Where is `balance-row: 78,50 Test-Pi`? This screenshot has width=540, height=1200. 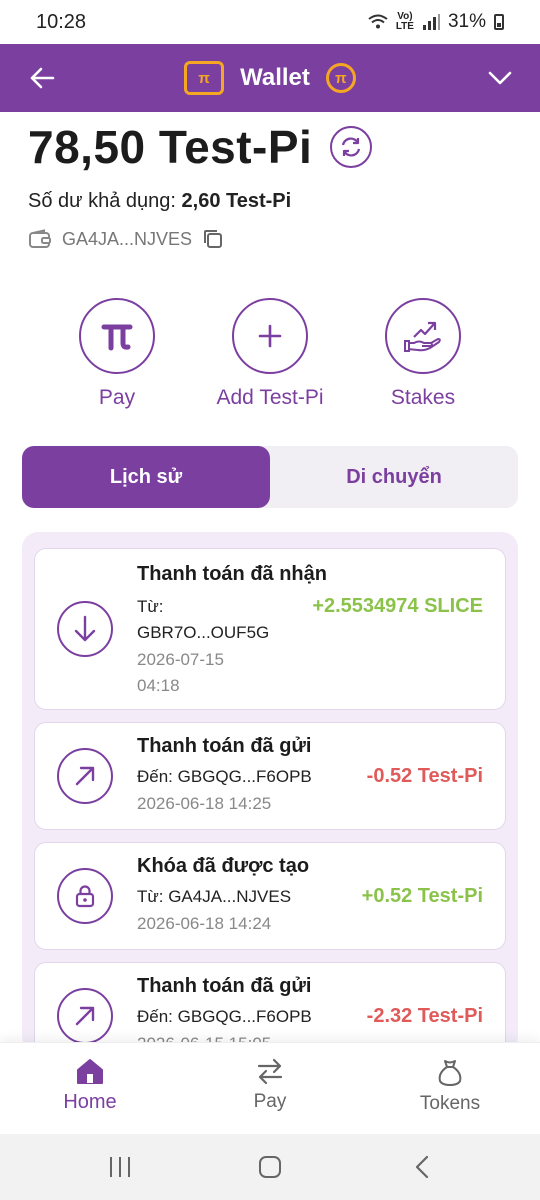
balance-row: 78,50 Test-Pi is located at coordinates (200, 147).